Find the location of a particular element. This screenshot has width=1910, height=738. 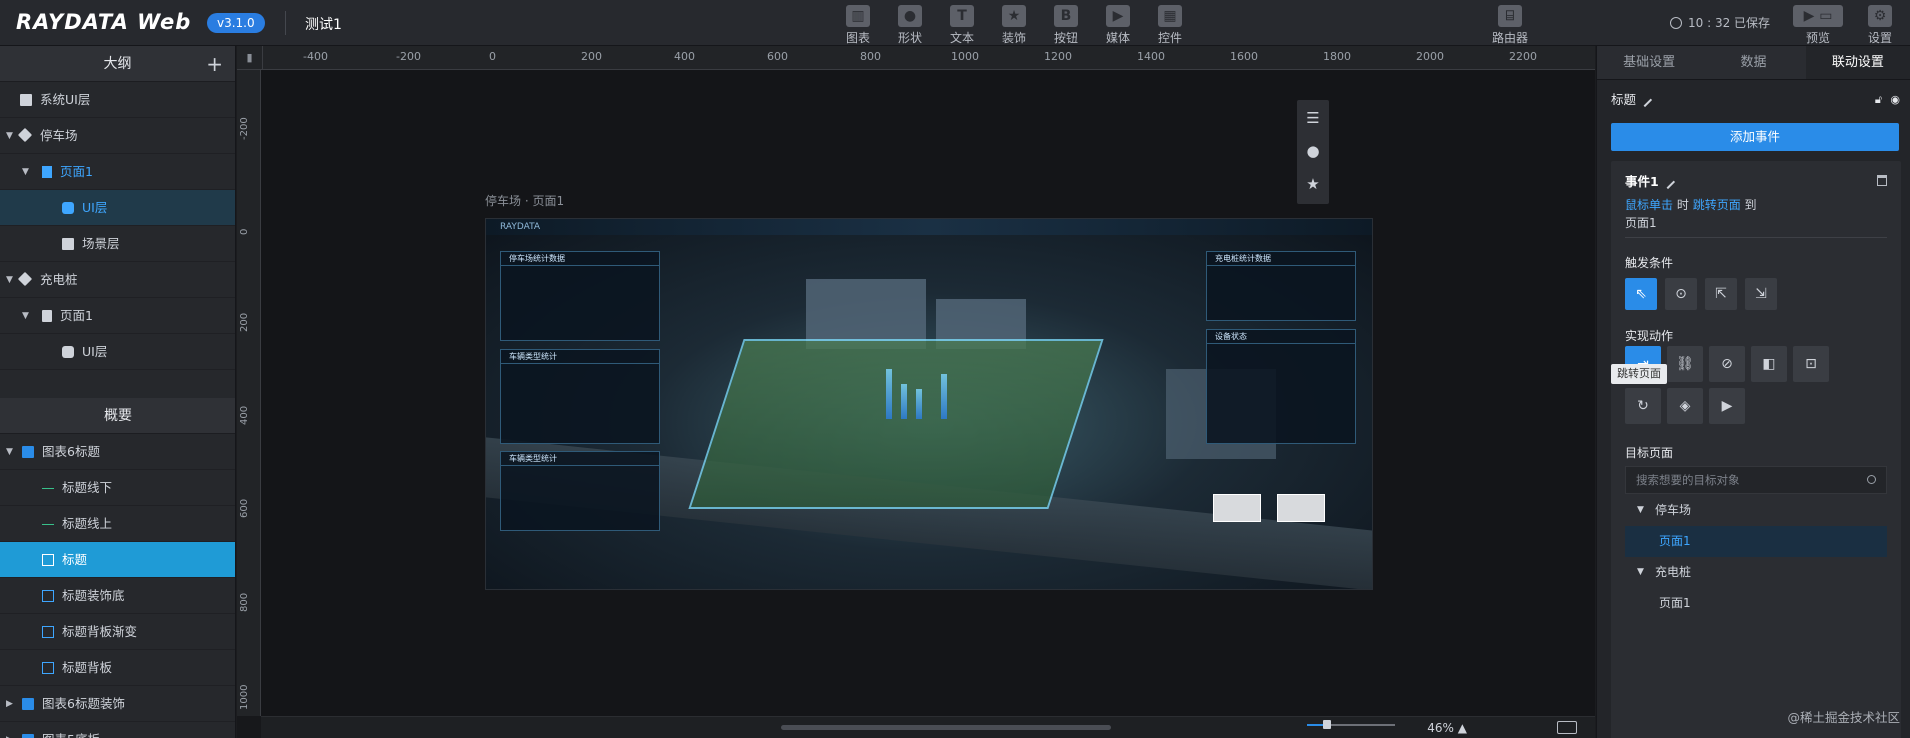

tool-chart-button: ▥ 图表 is located at coordinates (858, 25).